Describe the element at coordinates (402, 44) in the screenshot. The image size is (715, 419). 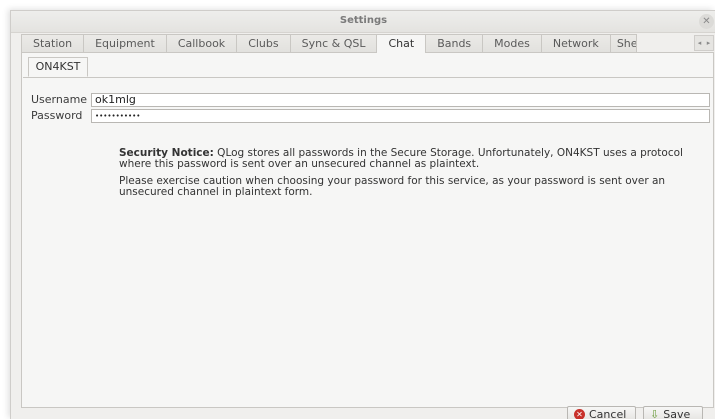
I see `tab-chat: Chat` at that location.